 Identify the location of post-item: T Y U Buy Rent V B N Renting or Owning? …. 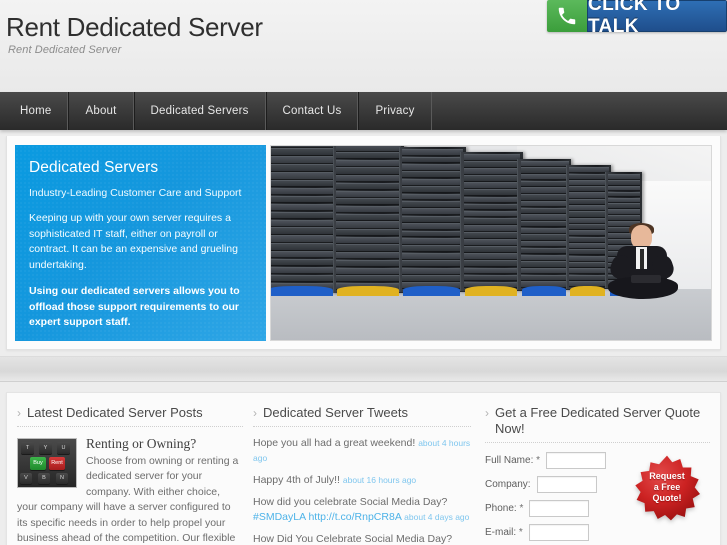
(130, 490).